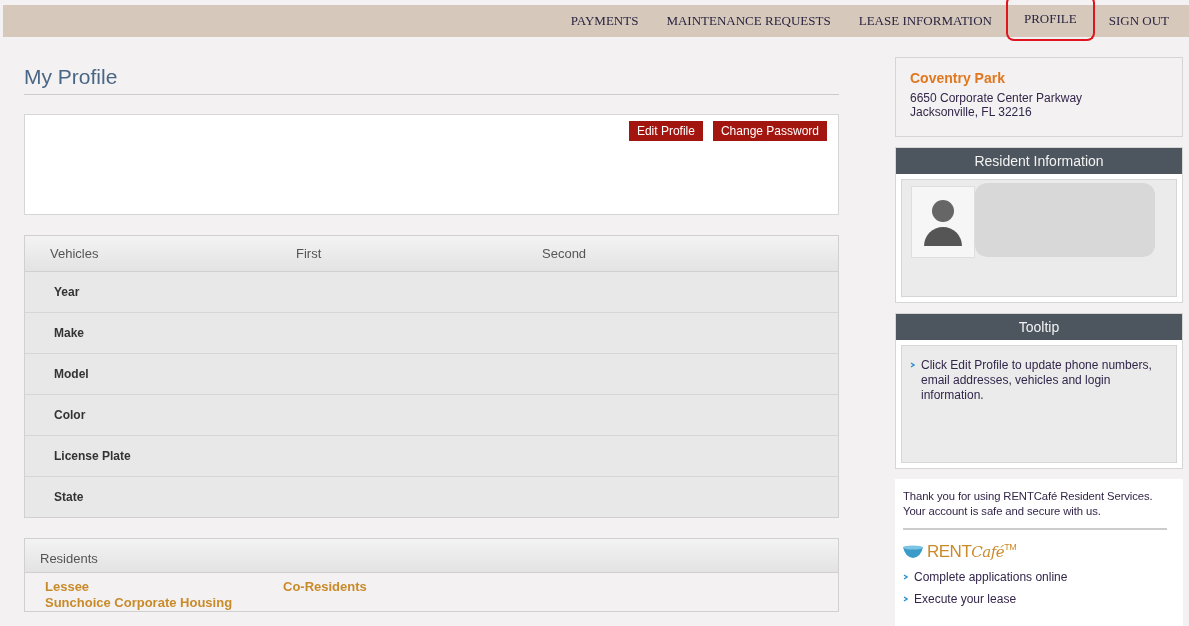  Describe the element at coordinates (665, 131) in the screenshot. I see `profile-button: Edit Profile` at that location.